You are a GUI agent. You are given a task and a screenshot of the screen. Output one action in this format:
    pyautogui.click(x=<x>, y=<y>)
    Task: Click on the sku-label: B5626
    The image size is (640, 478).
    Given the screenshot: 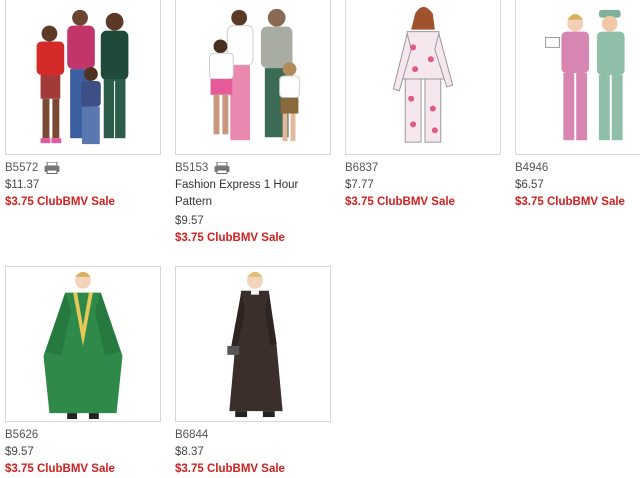 What is the action you would take?
    pyautogui.click(x=22, y=435)
    